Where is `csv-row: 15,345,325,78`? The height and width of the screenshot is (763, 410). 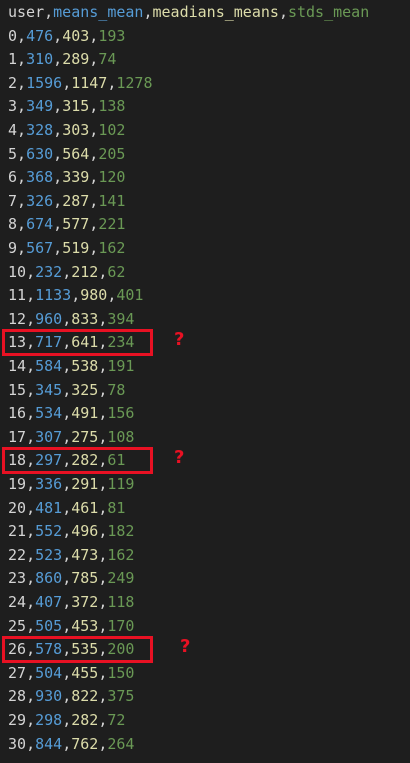 csv-row: 15,345,325,78 is located at coordinates (66, 391).